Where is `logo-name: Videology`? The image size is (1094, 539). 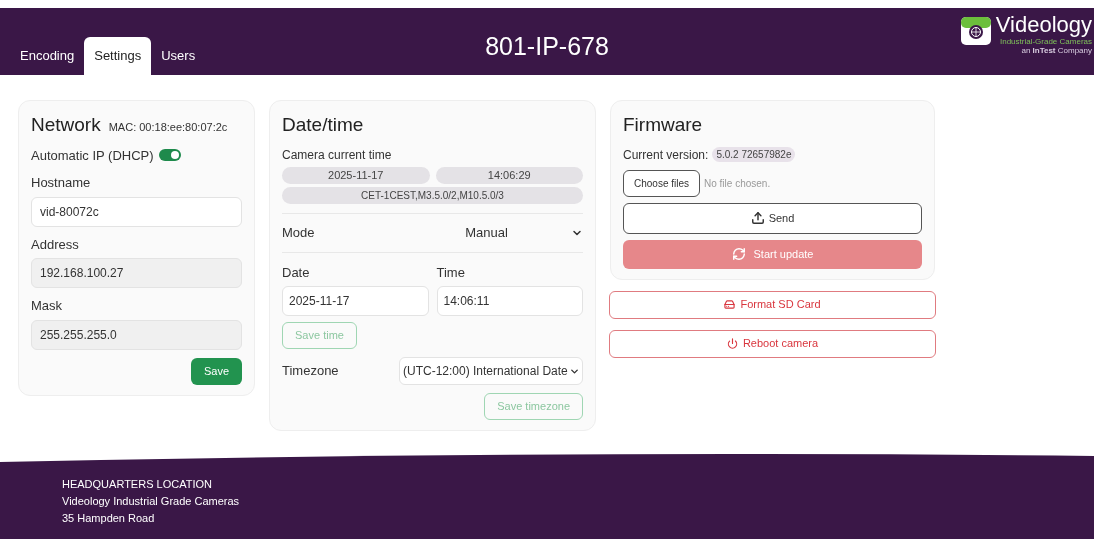
logo-name: Videology is located at coordinates (1043, 25).